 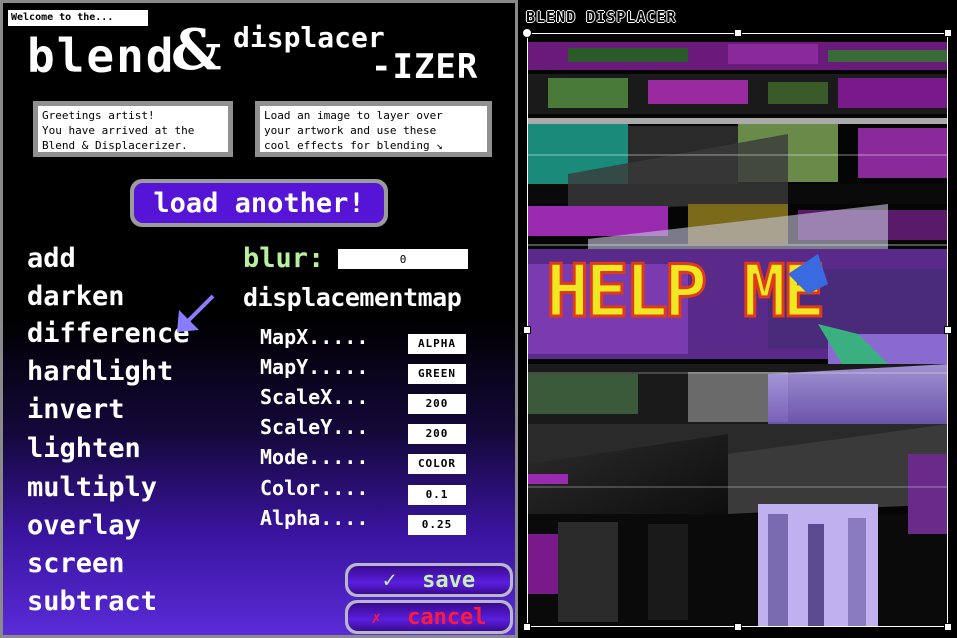 I want to click on resize-handle-bottom, so click(x=738, y=627).